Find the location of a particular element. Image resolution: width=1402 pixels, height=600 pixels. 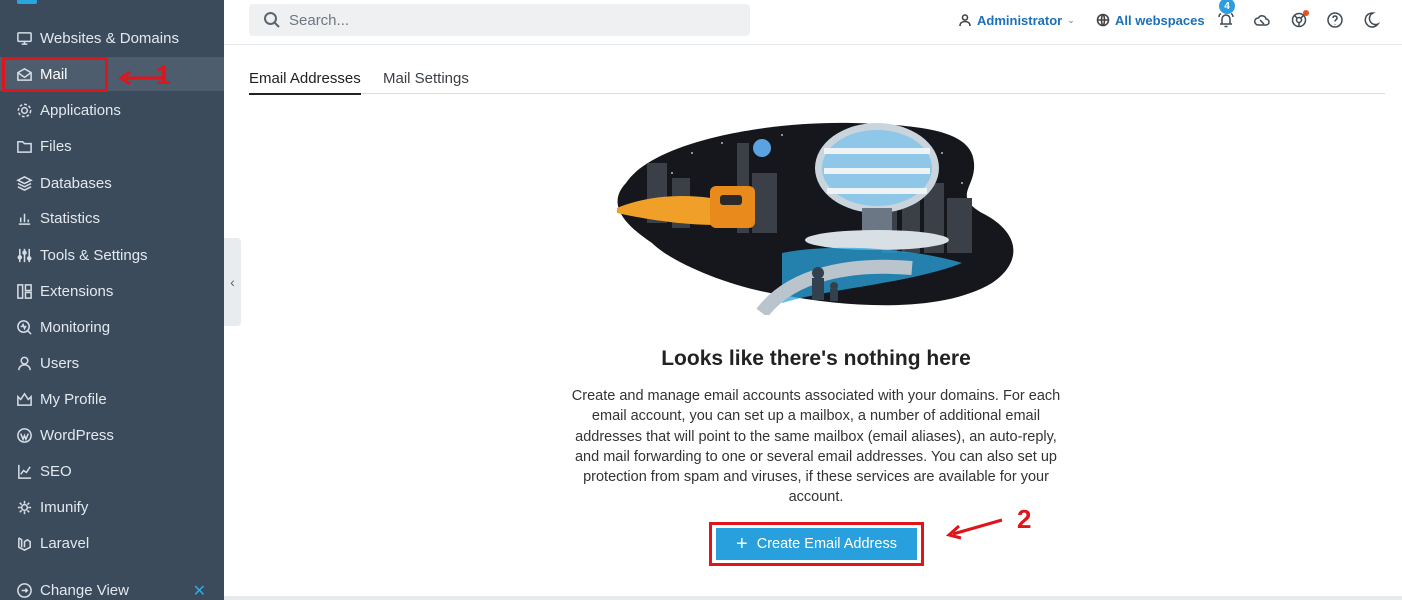

database-icon is located at coordinates (24, 183).